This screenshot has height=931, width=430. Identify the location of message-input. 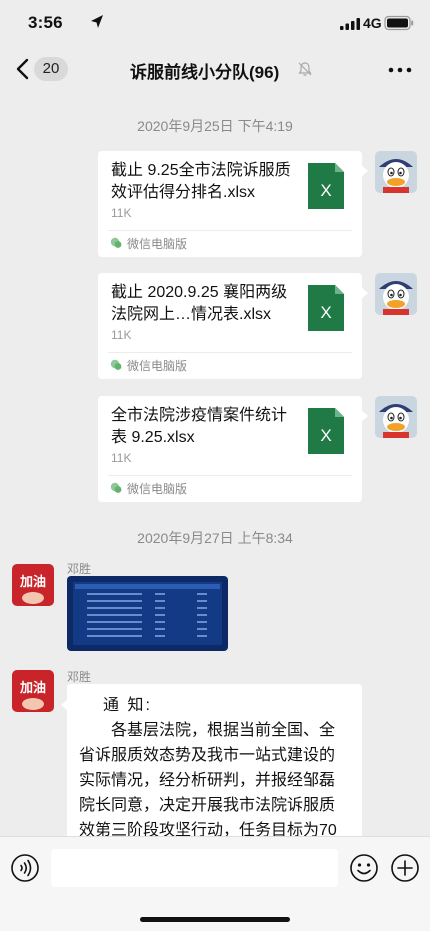
(194, 868).